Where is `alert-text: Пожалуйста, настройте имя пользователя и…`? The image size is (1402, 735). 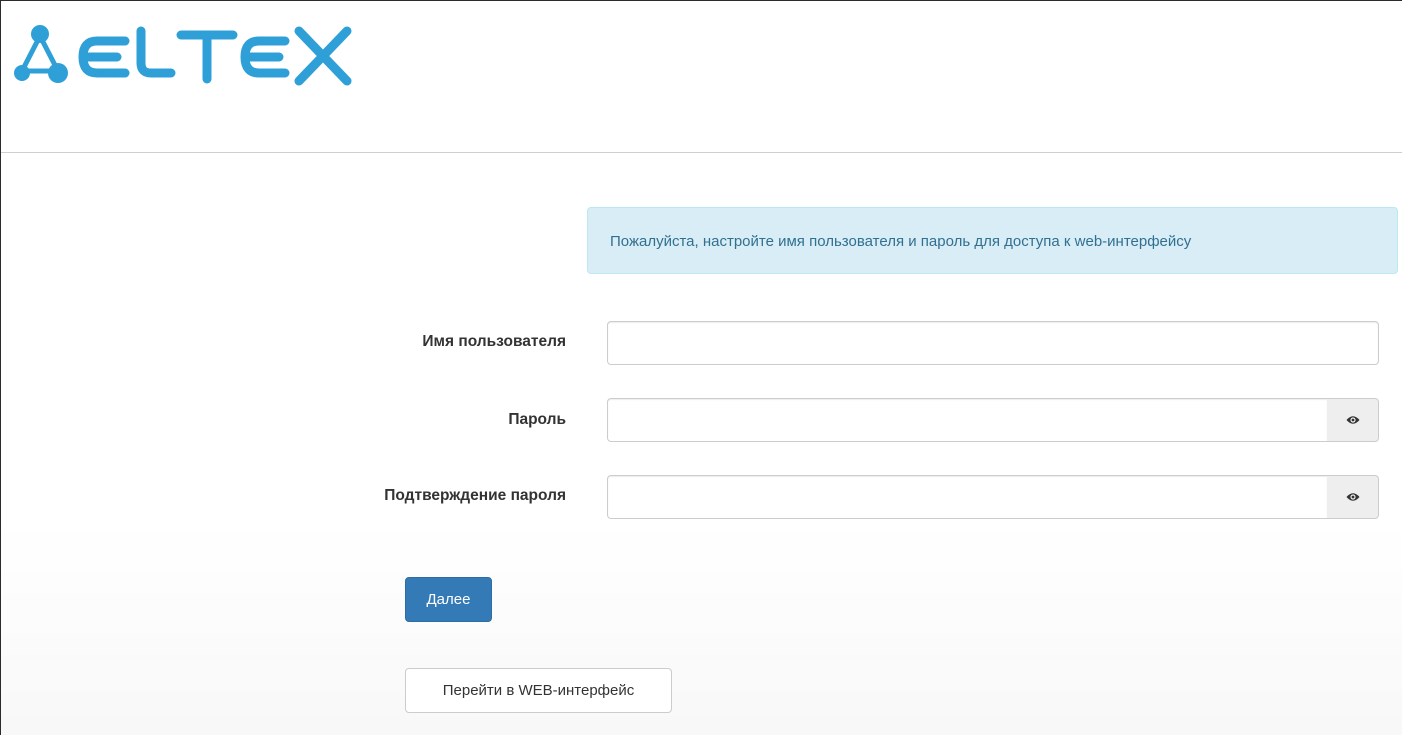
alert-text: Пожалуйста, настройте имя пользователя и… is located at coordinates (901, 241).